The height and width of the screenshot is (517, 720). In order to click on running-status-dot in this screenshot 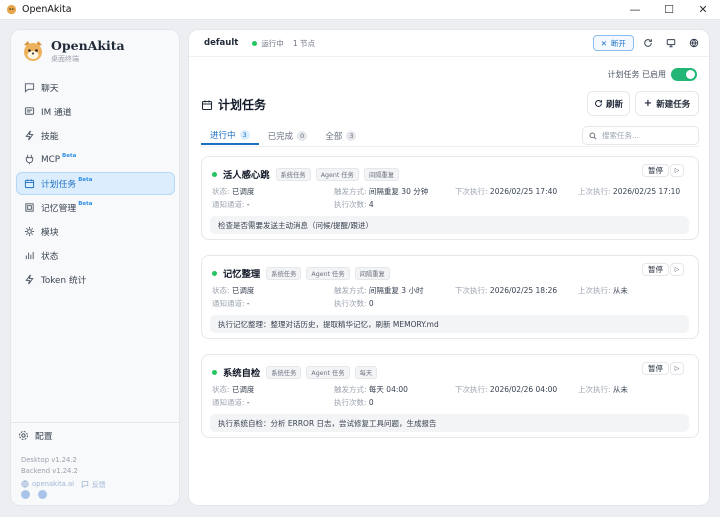, I will do `click(255, 43)`.